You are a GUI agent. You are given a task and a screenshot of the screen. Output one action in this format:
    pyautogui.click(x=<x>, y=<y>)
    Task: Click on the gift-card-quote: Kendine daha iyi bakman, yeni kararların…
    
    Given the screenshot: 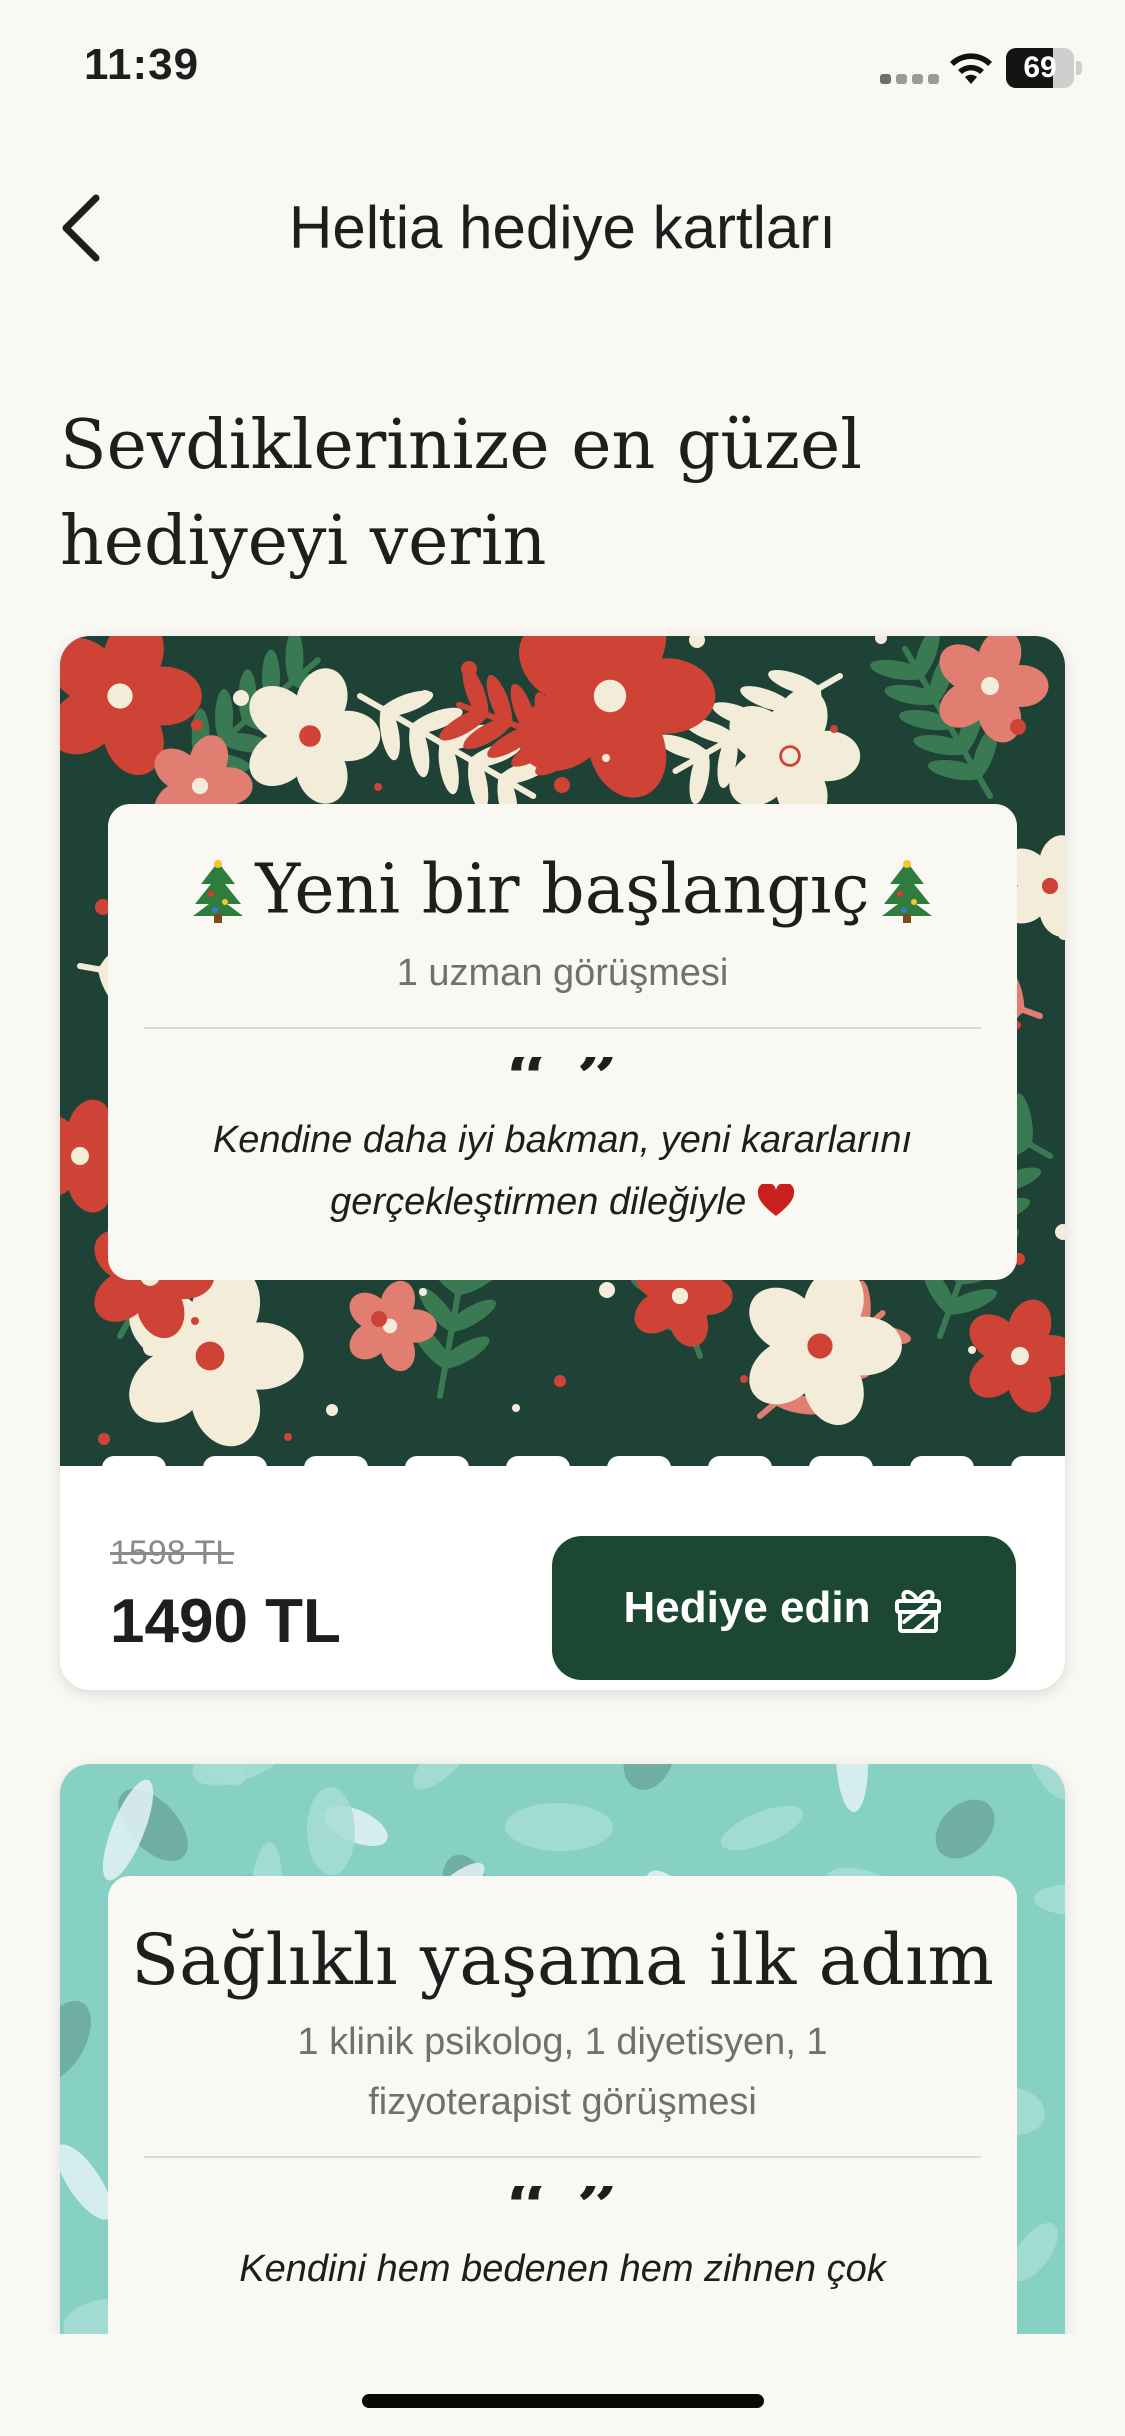 What is the action you would take?
    pyautogui.click(x=562, y=1170)
    